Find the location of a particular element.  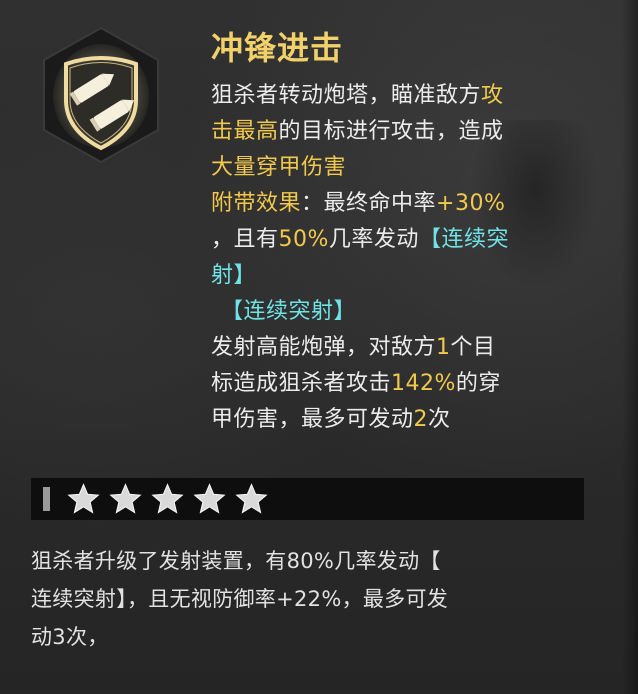

highlight-text: 附带效果 is located at coordinates (256, 203).